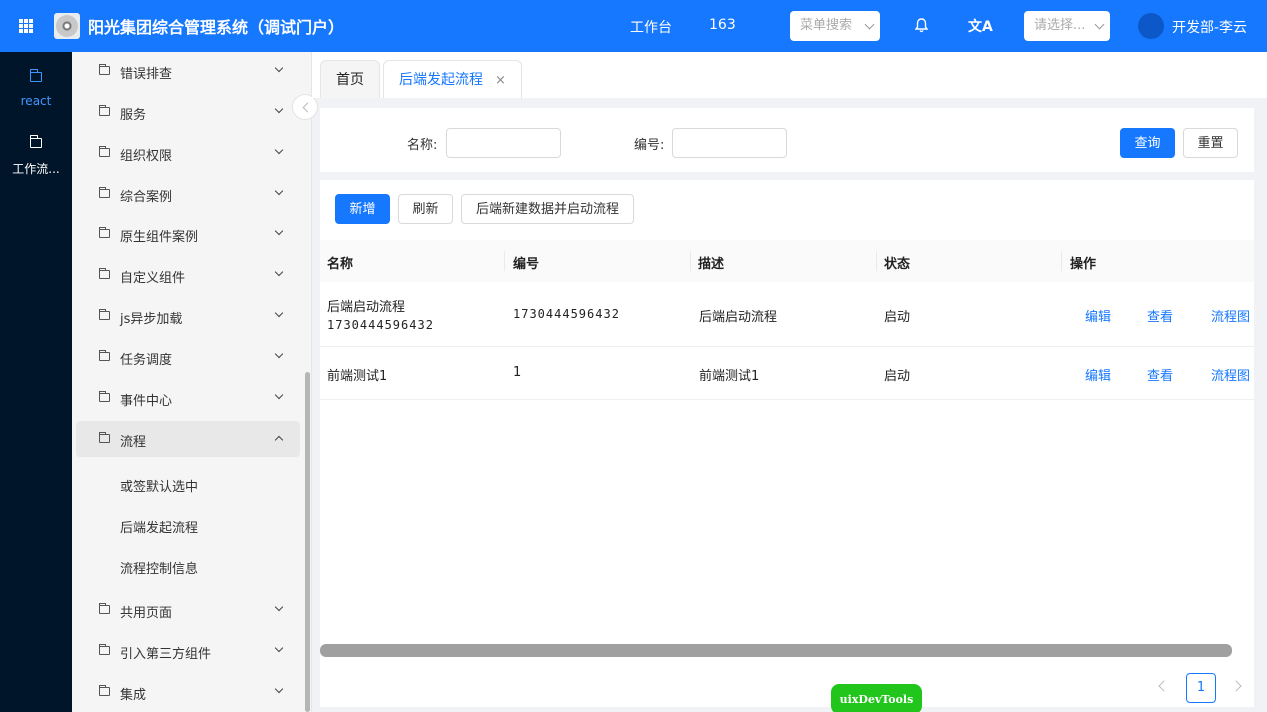  Describe the element at coordinates (921, 25) in the screenshot. I see `bell-icon` at that location.